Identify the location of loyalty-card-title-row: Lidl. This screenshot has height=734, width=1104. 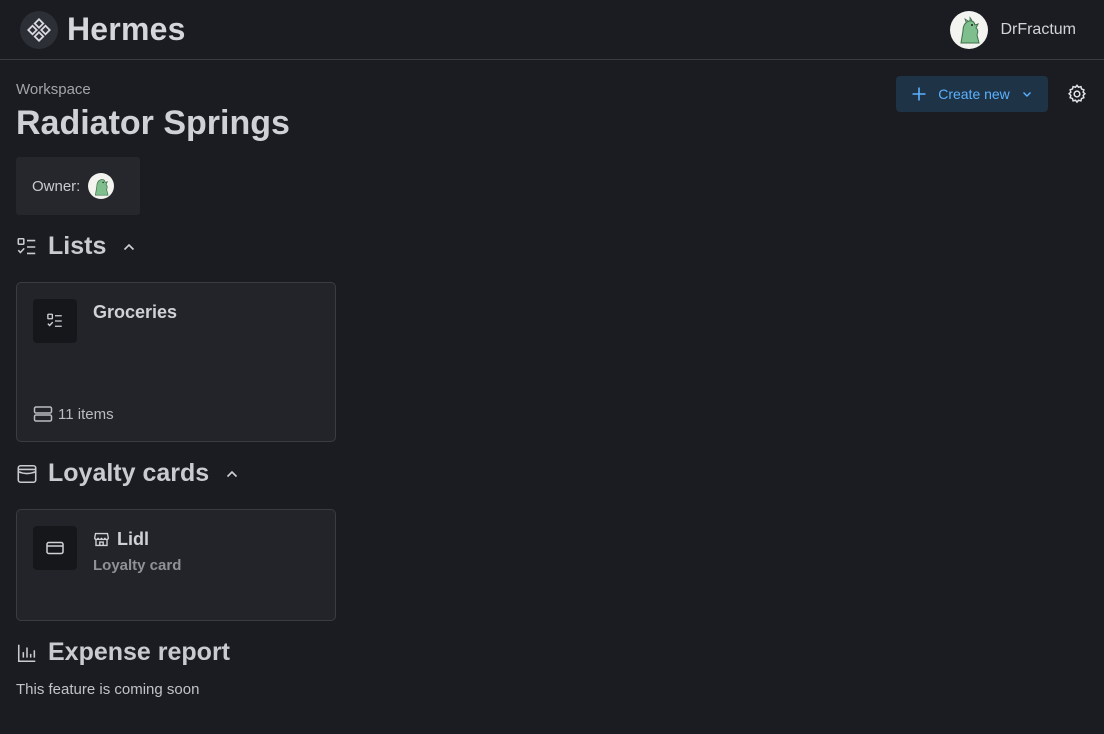
(121, 539).